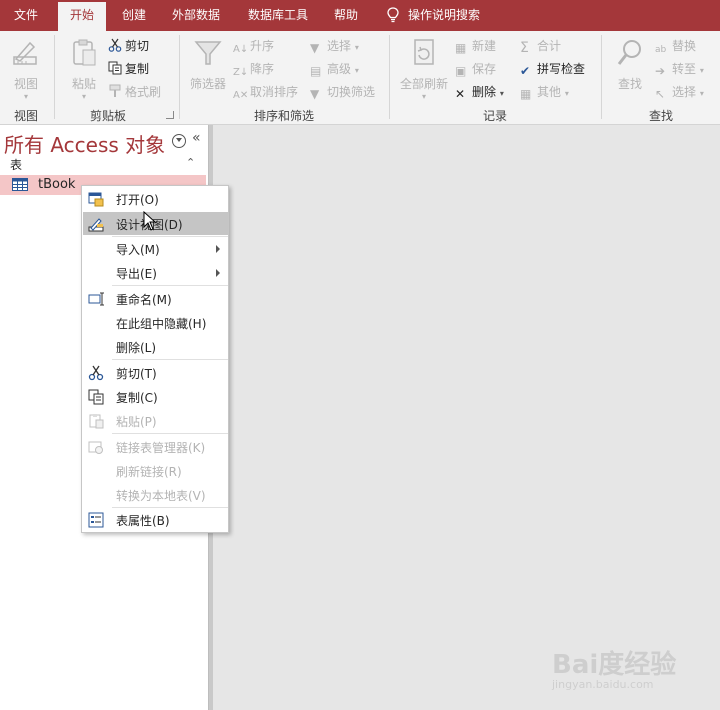 The image size is (720, 710). What do you see at coordinates (96, 199) in the screenshot?
I see `open-icon` at bounding box center [96, 199].